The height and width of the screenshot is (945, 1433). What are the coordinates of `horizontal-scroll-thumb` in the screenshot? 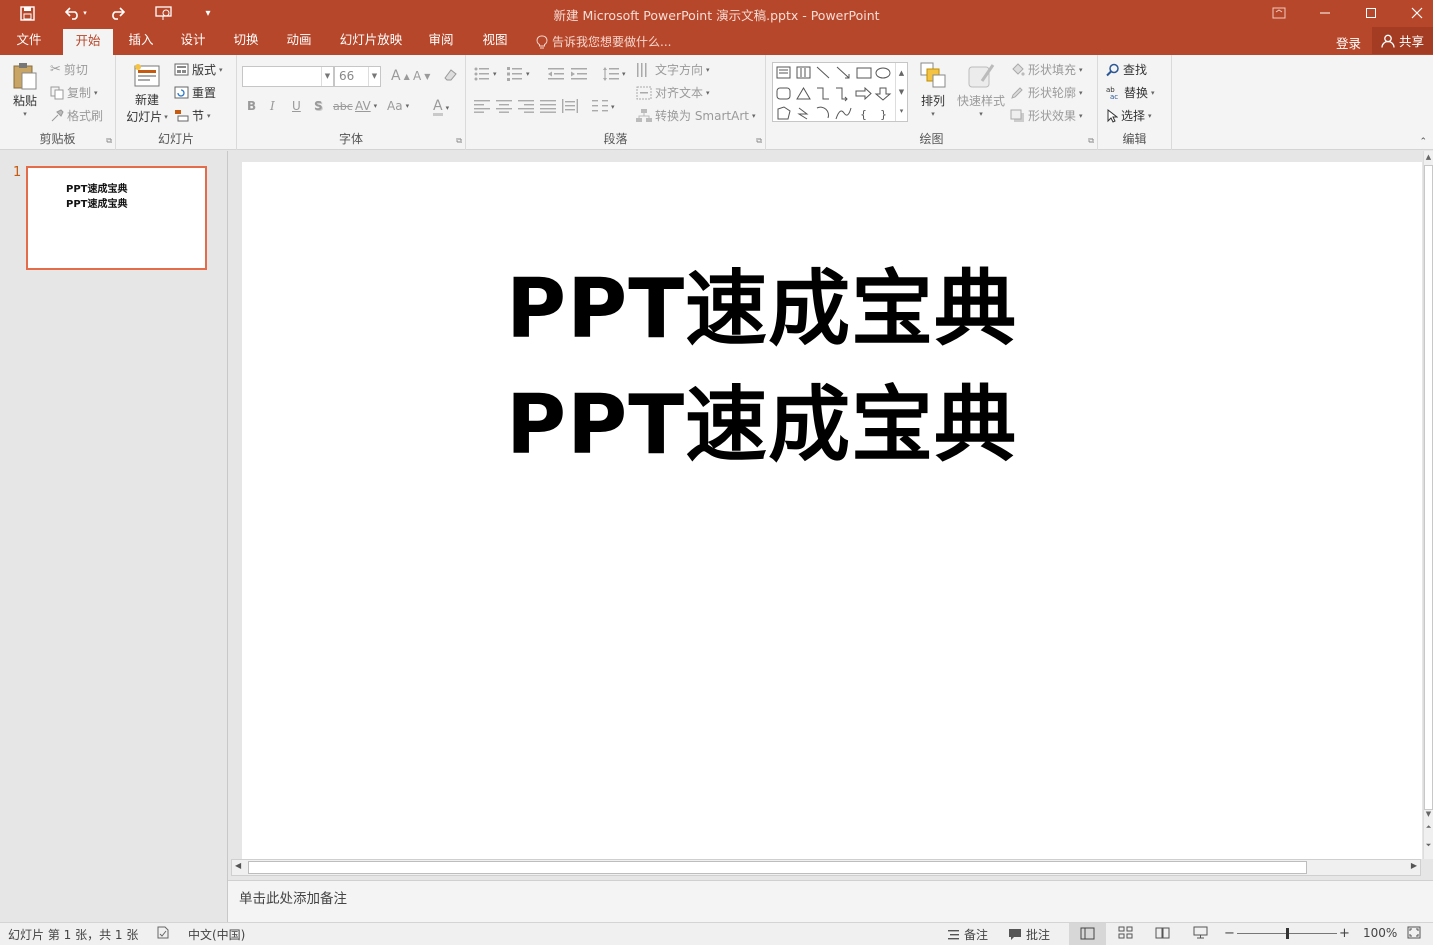 It's located at (777, 867).